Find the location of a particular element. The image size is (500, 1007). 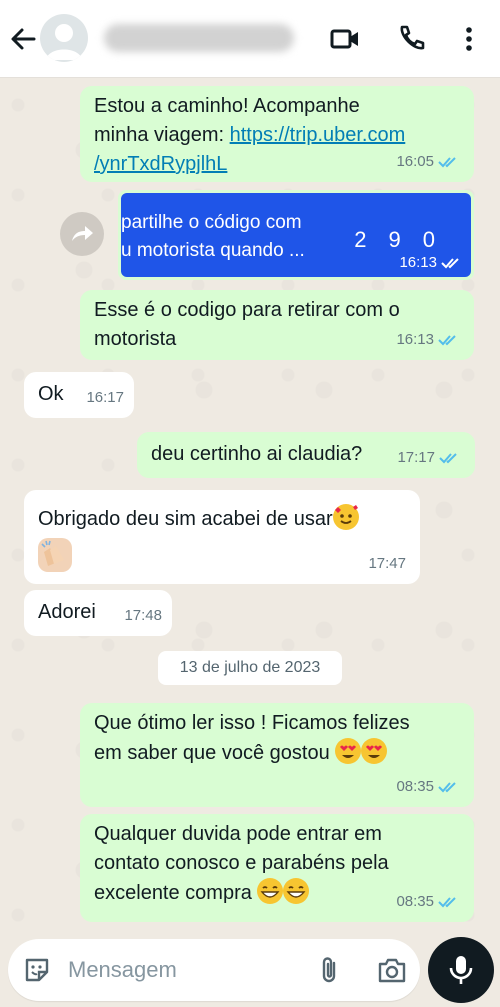

forward-button is located at coordinates (82, 234).